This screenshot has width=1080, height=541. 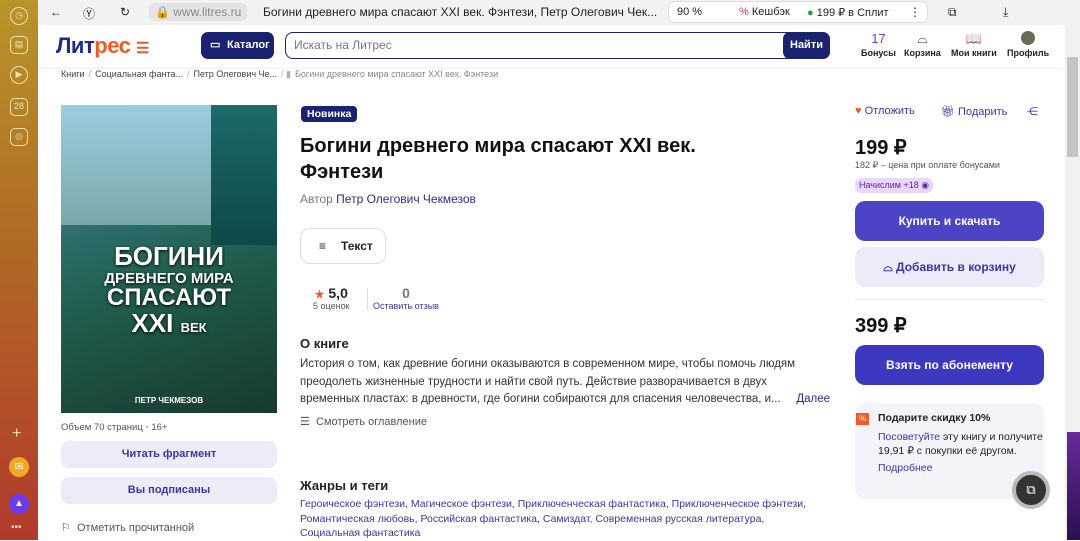 What do you see at coordinates (1073, 486) in the screenshot?
I see `video-overlay` at bounding box center [1073, 486].